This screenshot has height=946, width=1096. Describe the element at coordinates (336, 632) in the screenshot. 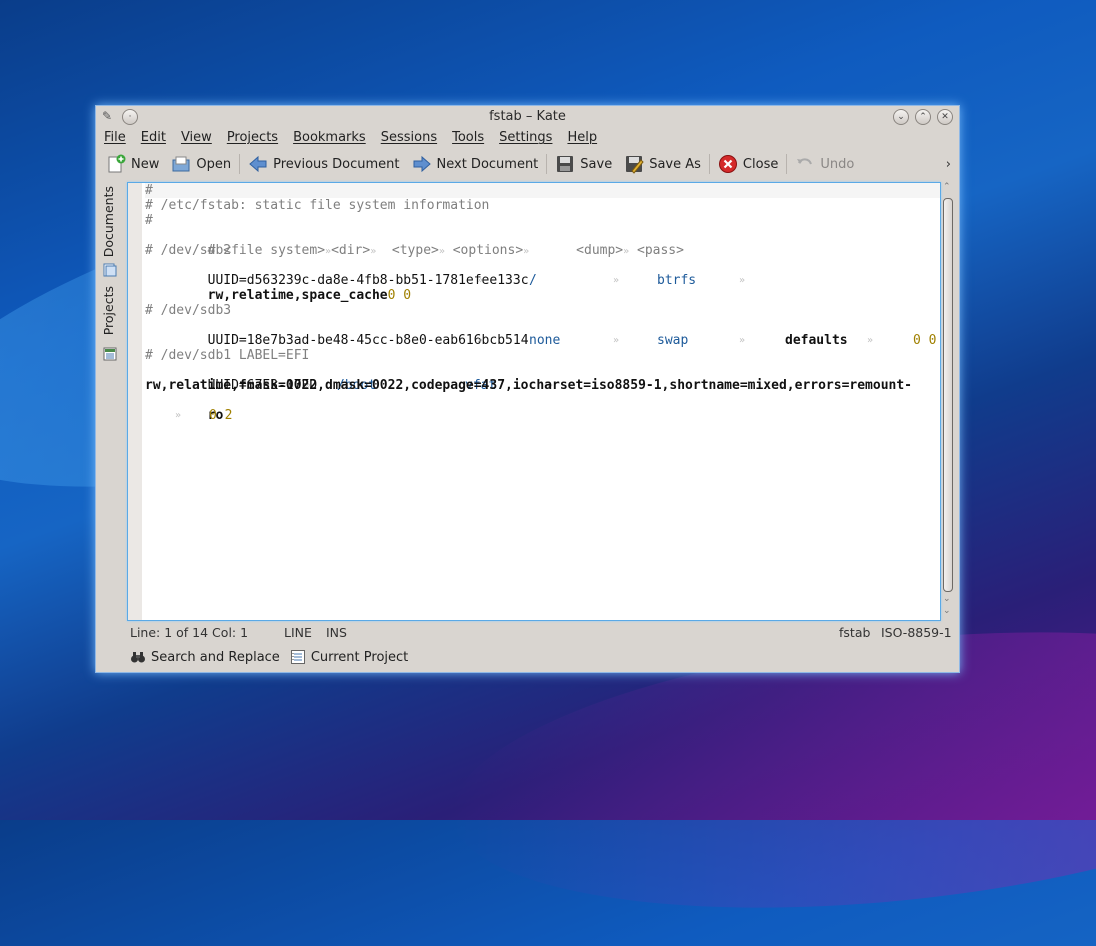

I see `insert-mode: INS` at that location.